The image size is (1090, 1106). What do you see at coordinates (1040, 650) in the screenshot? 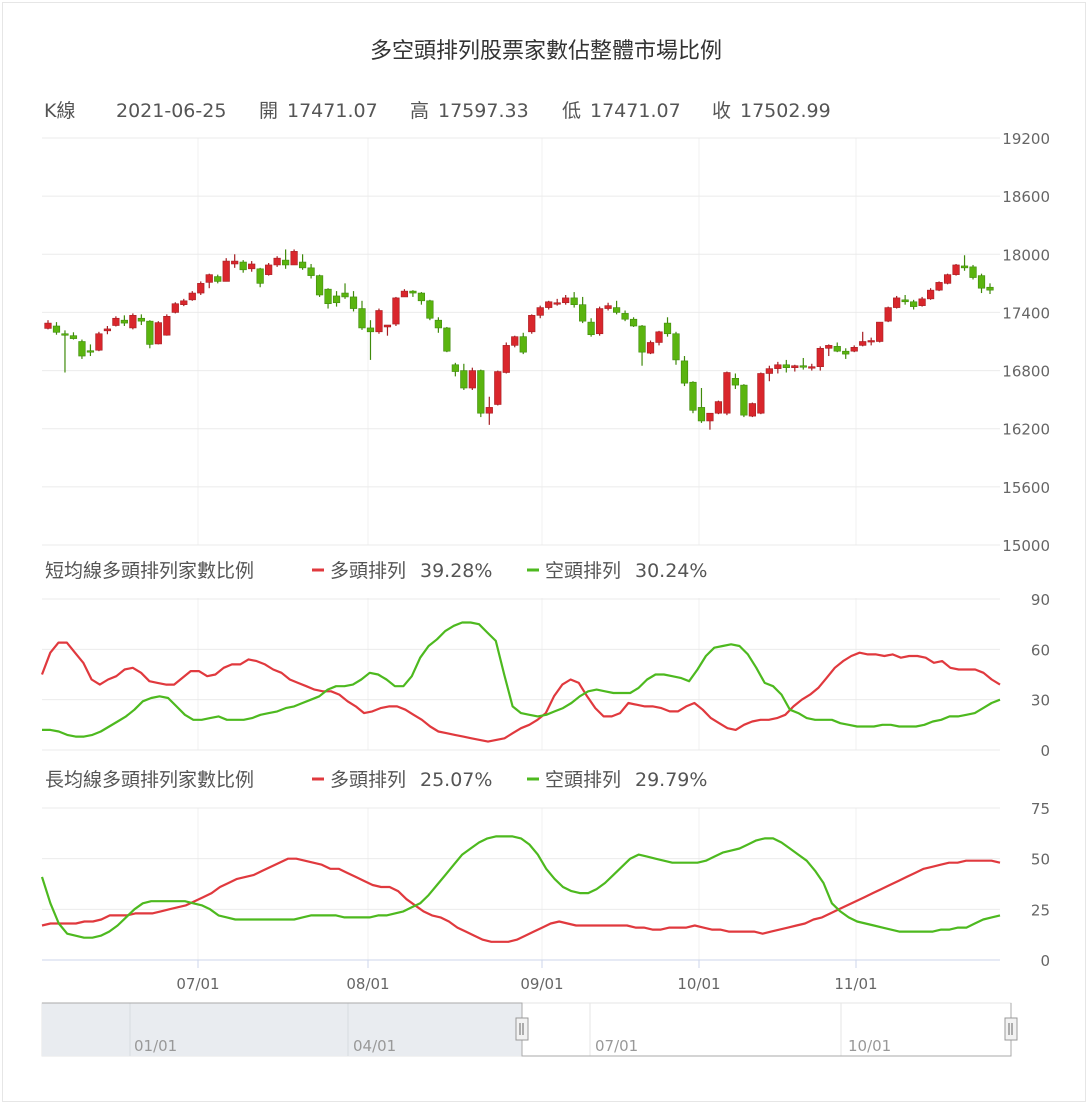
I see `short-y-tick-label: 60` at bounding box center [1040, 650].